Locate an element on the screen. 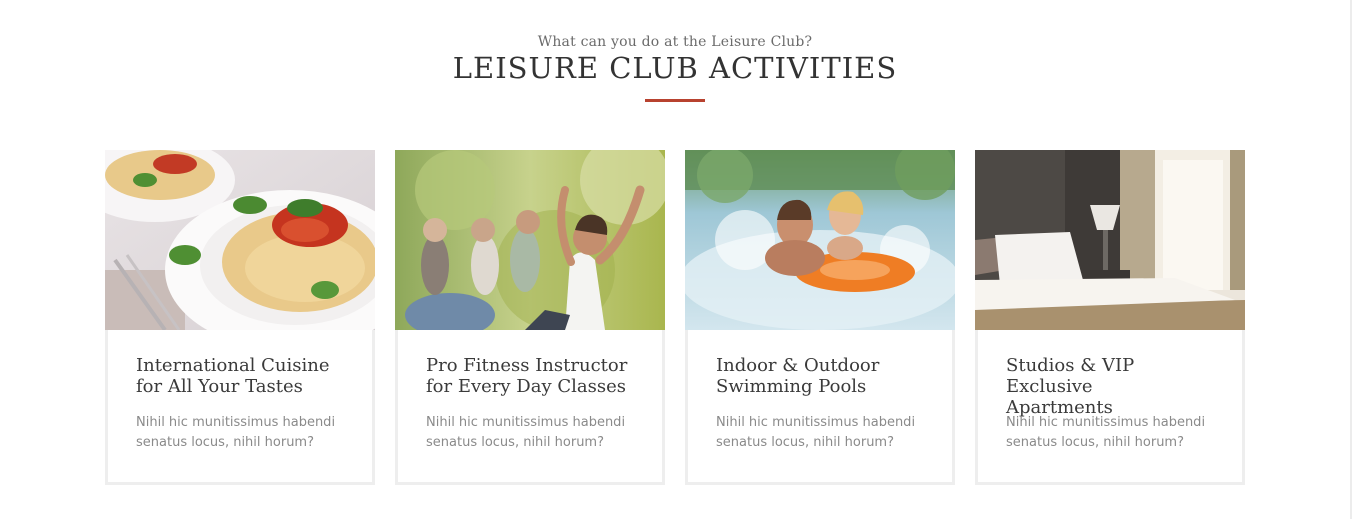  section-subtitle: What can you do at the Leisure Club? is located at coordinates (675, 42).